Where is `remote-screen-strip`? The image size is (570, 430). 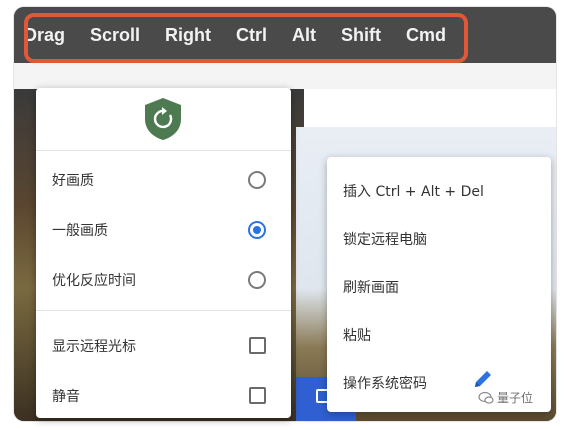 remote-screen-strip is located at coordinates (285, 76).